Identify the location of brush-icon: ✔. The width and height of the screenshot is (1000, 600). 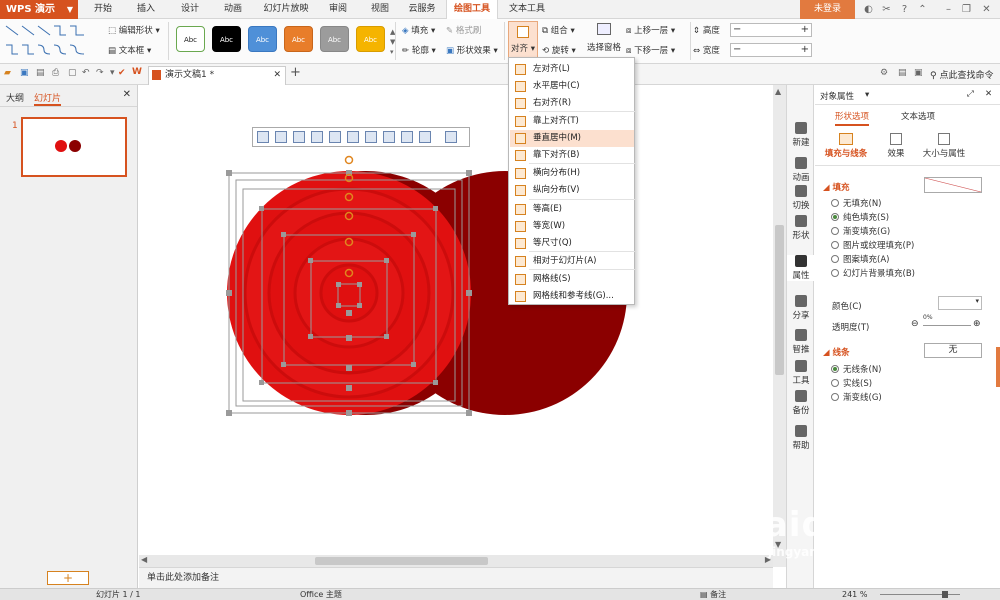
(122, 73).